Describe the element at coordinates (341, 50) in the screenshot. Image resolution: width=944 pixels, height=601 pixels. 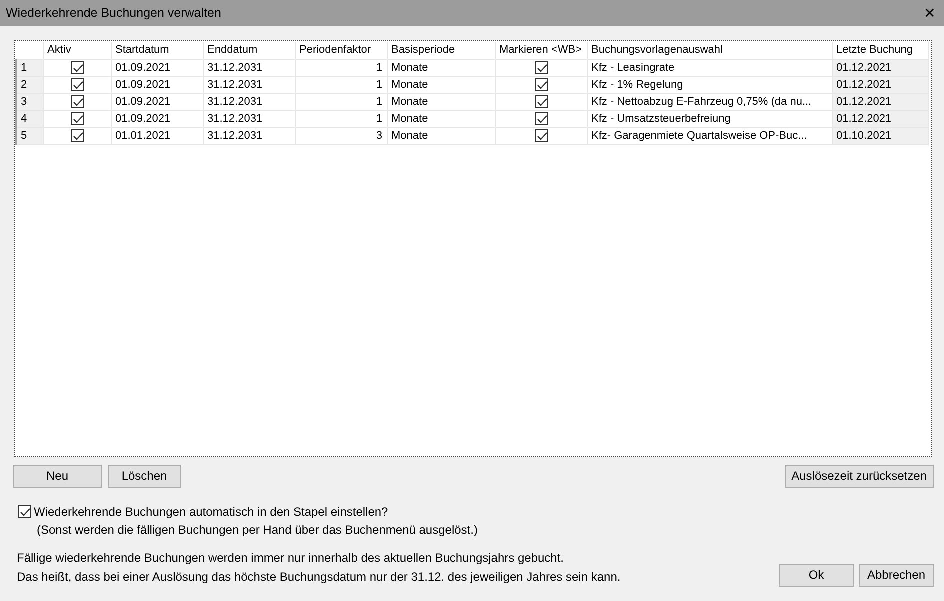
I see `column-header: Periodenfaktor` at that location.